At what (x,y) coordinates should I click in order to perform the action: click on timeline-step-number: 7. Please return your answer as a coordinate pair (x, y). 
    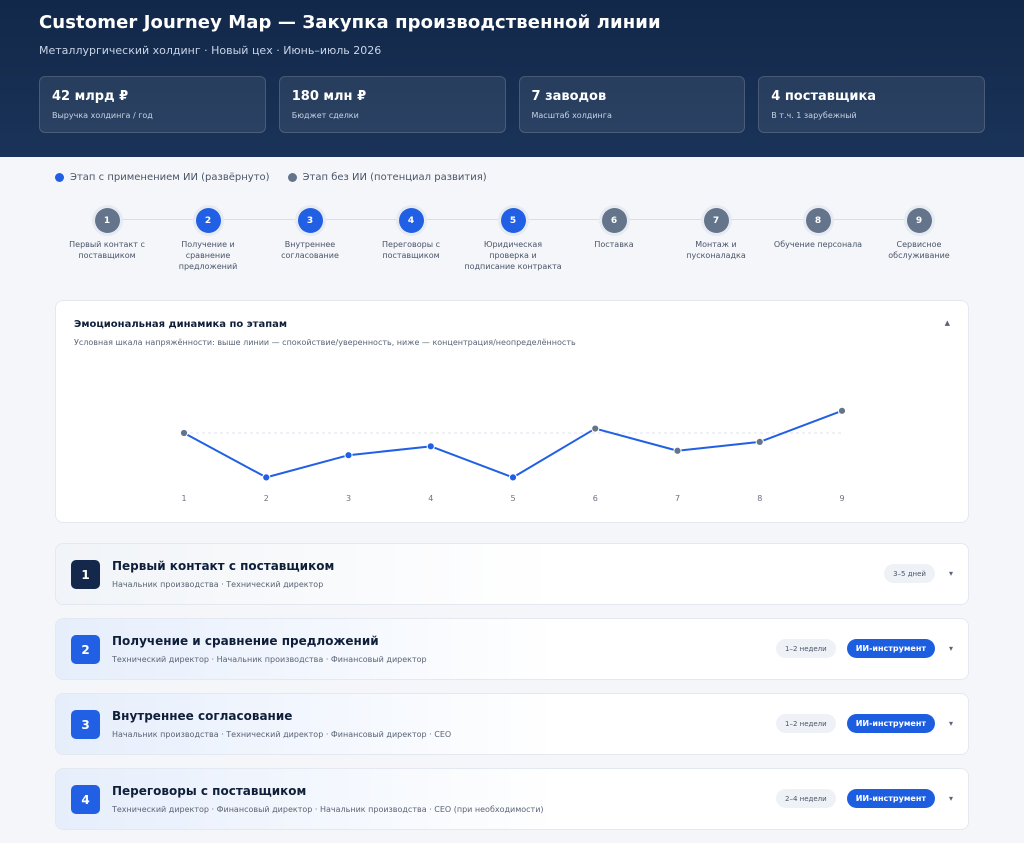
    Looking at the image, I should click on (716, 220).